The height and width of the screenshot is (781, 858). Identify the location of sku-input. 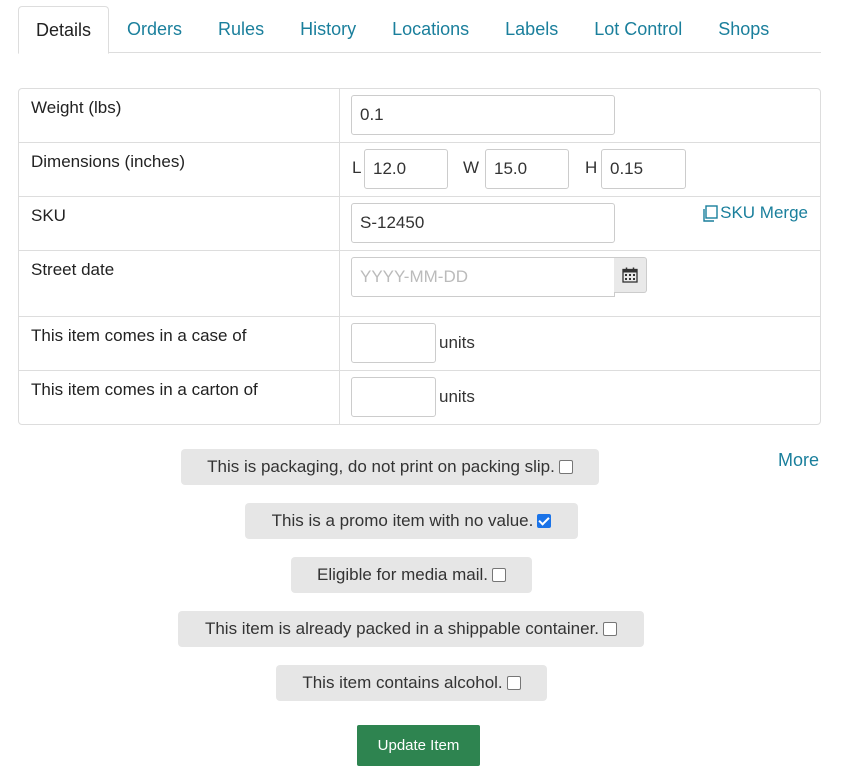
(483, 223).